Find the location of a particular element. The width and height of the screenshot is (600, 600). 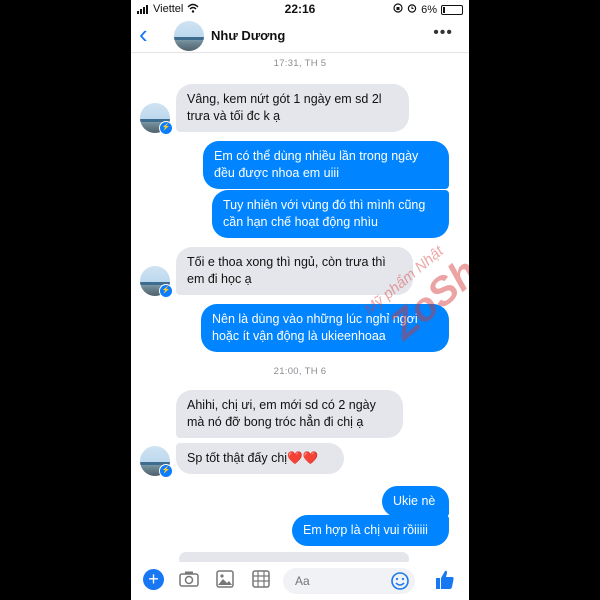

more-options-icon: ••• is located at coordinates (443, 33).